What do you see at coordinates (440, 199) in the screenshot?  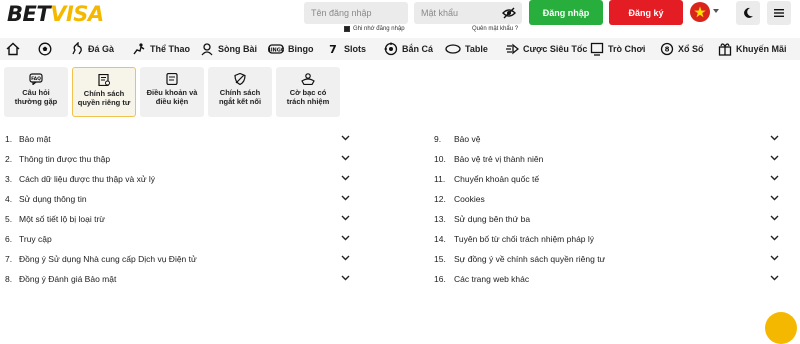 I see `section-number: 12.` at bounding box center [440, 199].